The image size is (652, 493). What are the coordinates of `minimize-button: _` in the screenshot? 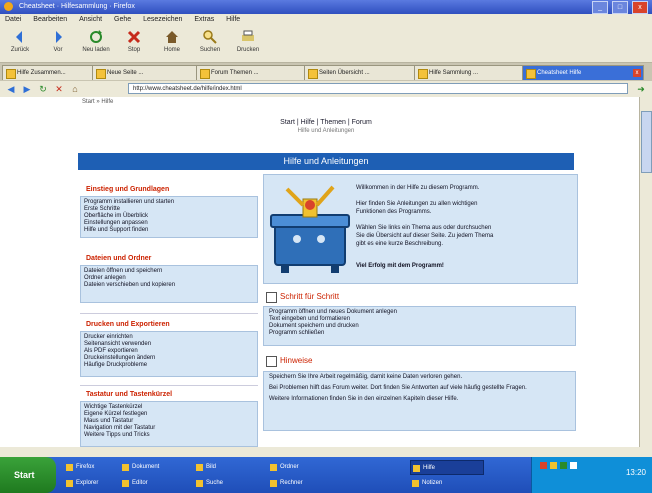 It's located at (600, 7).